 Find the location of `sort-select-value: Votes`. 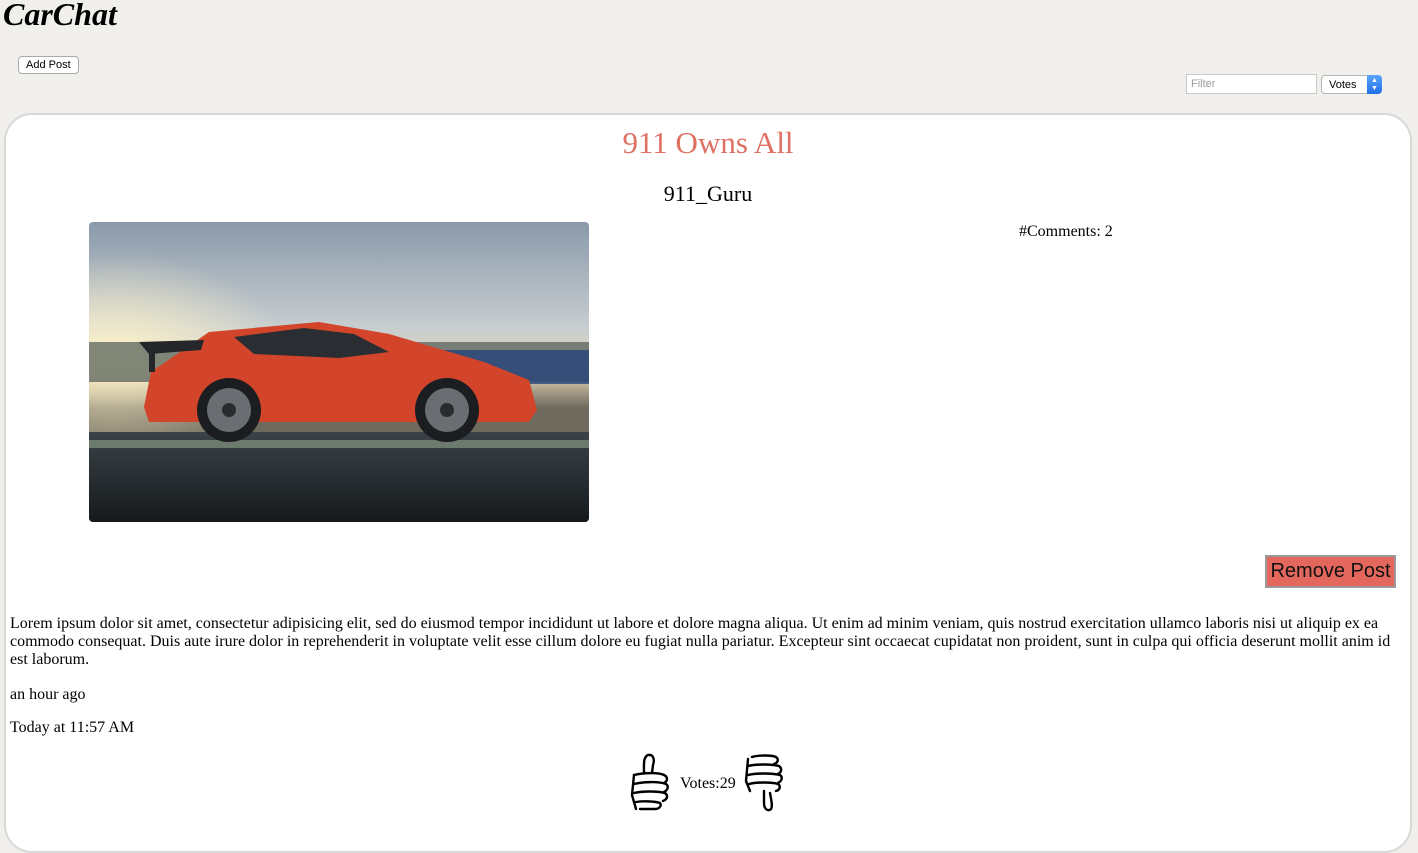

sort-select-value: Votes is located at coordinates (1343, 84).